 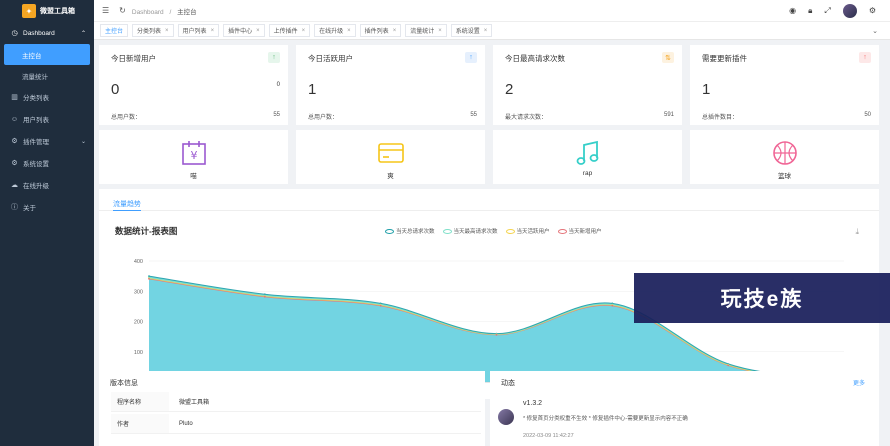 I want to click on more-link: 更多, so click(x=859, y=382).